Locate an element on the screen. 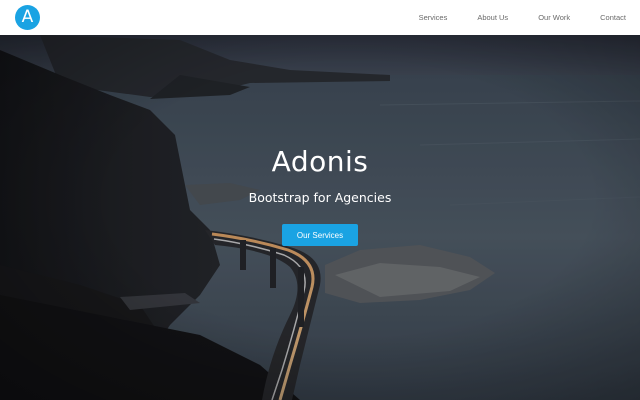 Image resolution: width=640 pixels, height=400 pixels. our-services-button: Our Services is located at coordinates (320, 235).